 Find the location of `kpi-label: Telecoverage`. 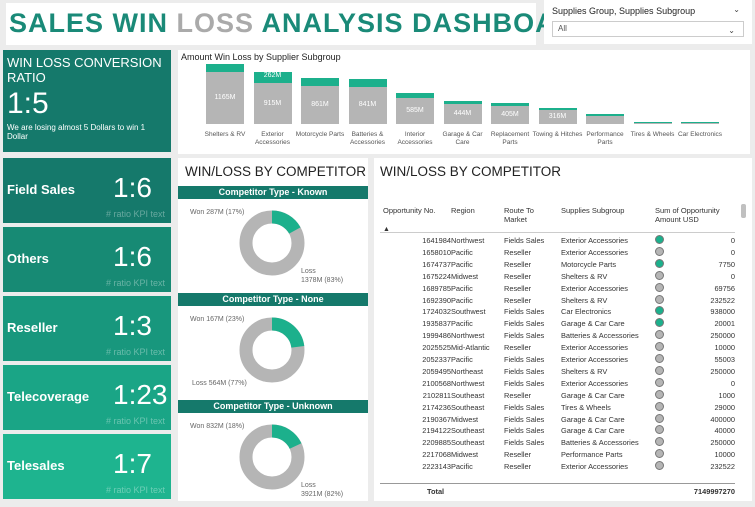

kpi-label: Telecoverage is located at coordinates (48, 396).